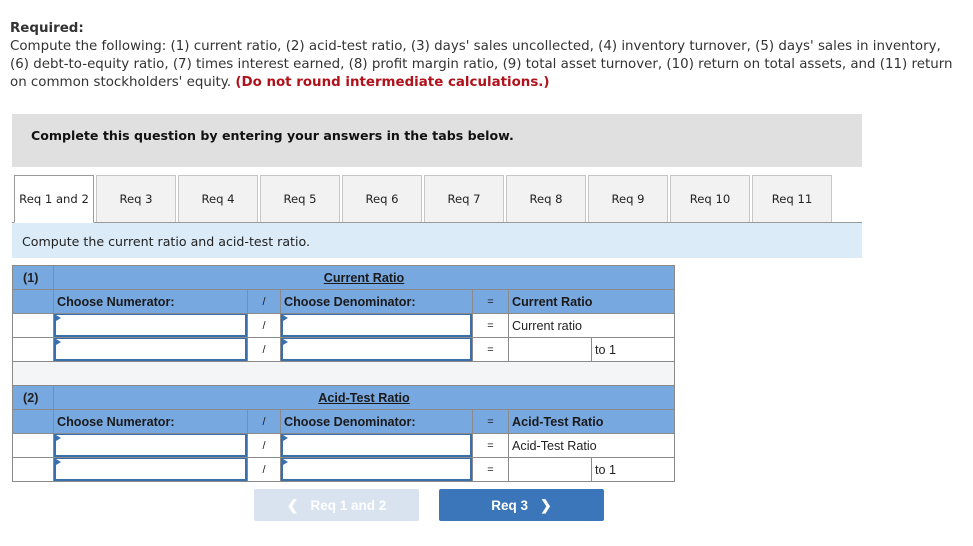 Image resolution: width=973 pixels, height=546 pixels. I want to click on current-ratio-input, so click(550, 349).